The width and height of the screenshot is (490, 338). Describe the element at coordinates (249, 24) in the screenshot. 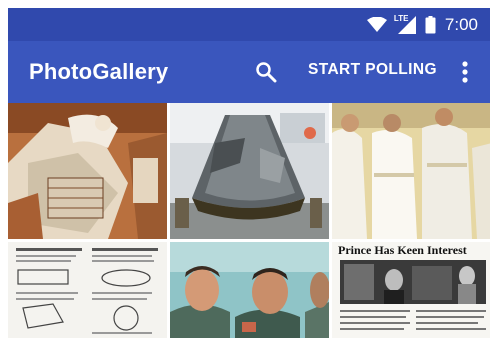

I see `status-bar: LTE 7:00` at that location.